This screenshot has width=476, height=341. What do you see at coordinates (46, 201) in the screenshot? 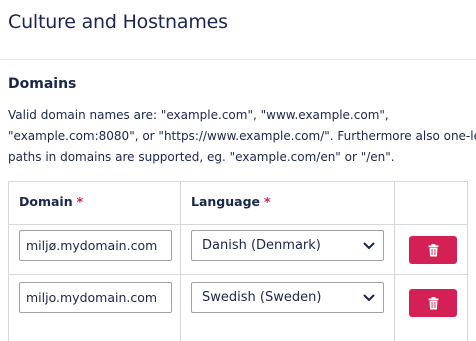
I see `column-header-label: Domain` at bounding box center [46, 201].